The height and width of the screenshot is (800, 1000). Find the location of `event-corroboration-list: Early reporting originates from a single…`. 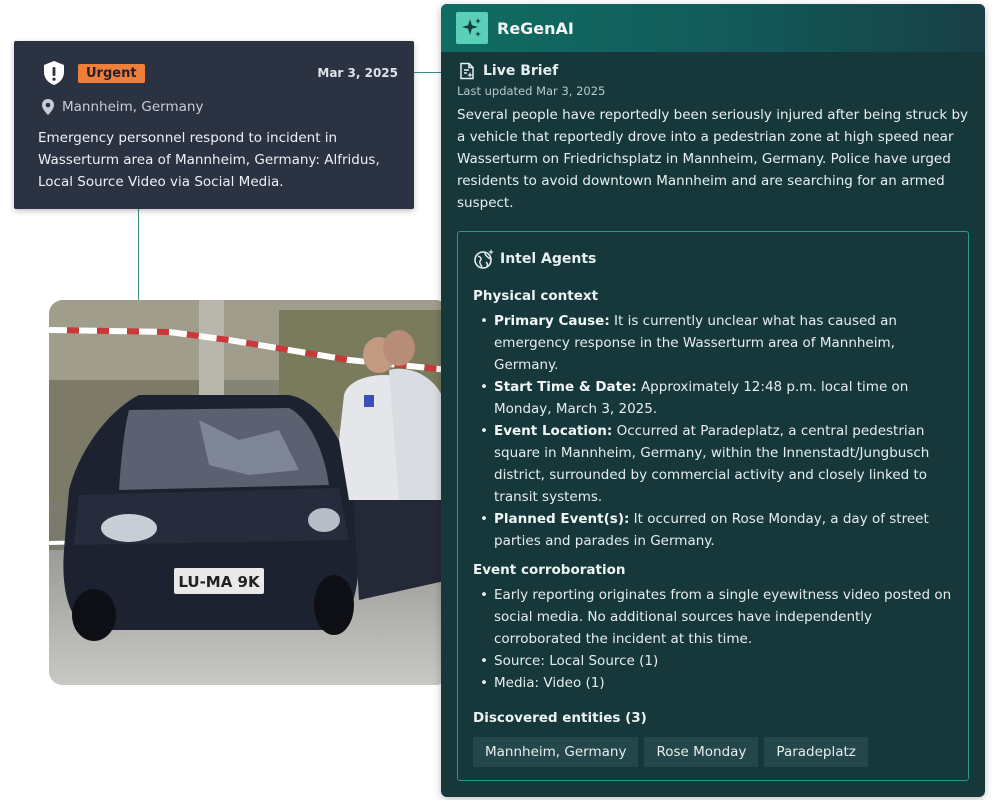

event-corroboration-list: Early reporting originates from a single… is located at coordinates (715, 639).